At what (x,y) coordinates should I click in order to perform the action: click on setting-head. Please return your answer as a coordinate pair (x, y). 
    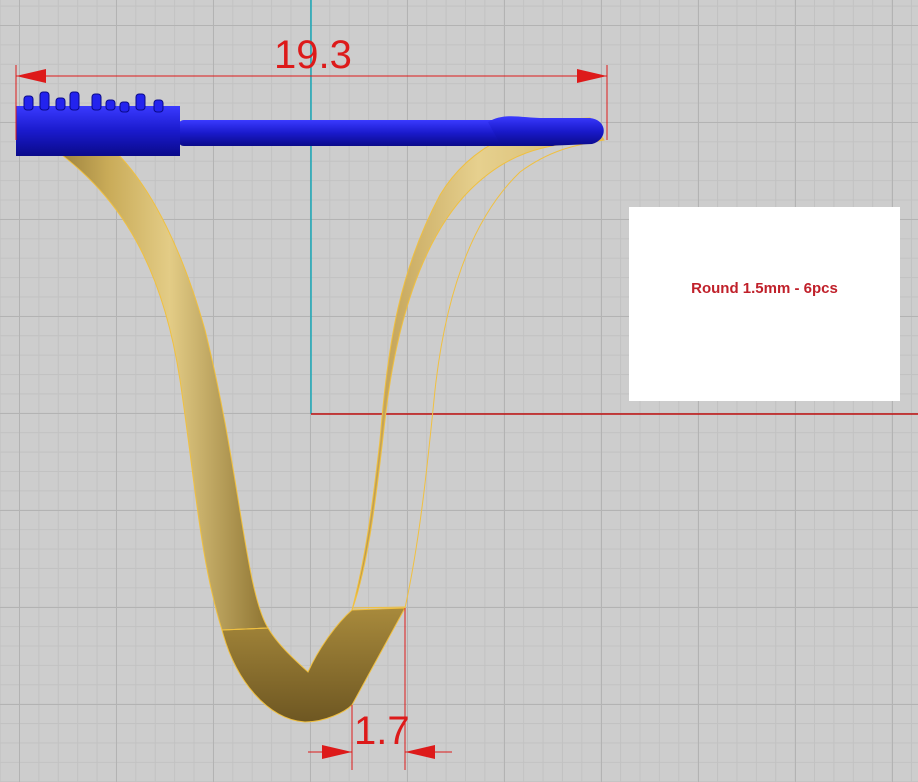
    Looking at the image, I should click on (98, 131).